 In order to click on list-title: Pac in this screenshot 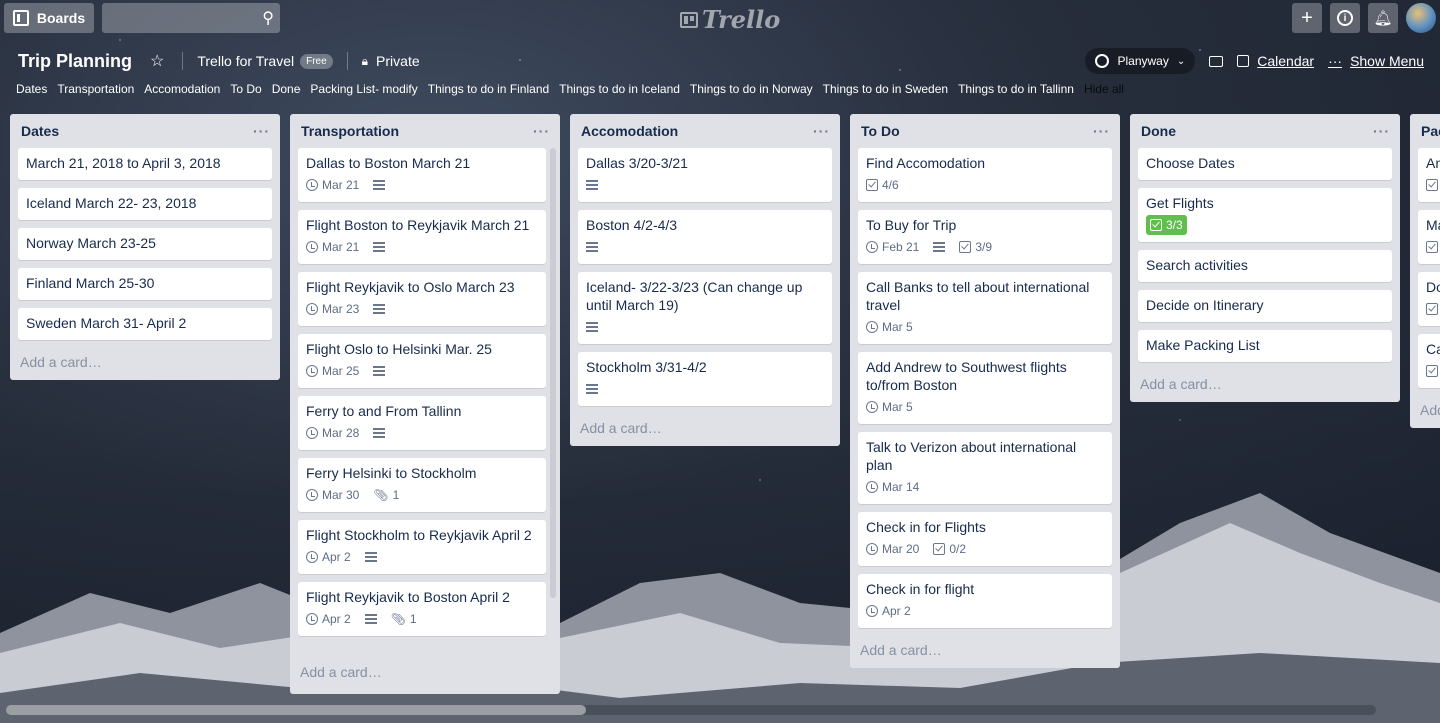, I will do `click(1430, 131)`.